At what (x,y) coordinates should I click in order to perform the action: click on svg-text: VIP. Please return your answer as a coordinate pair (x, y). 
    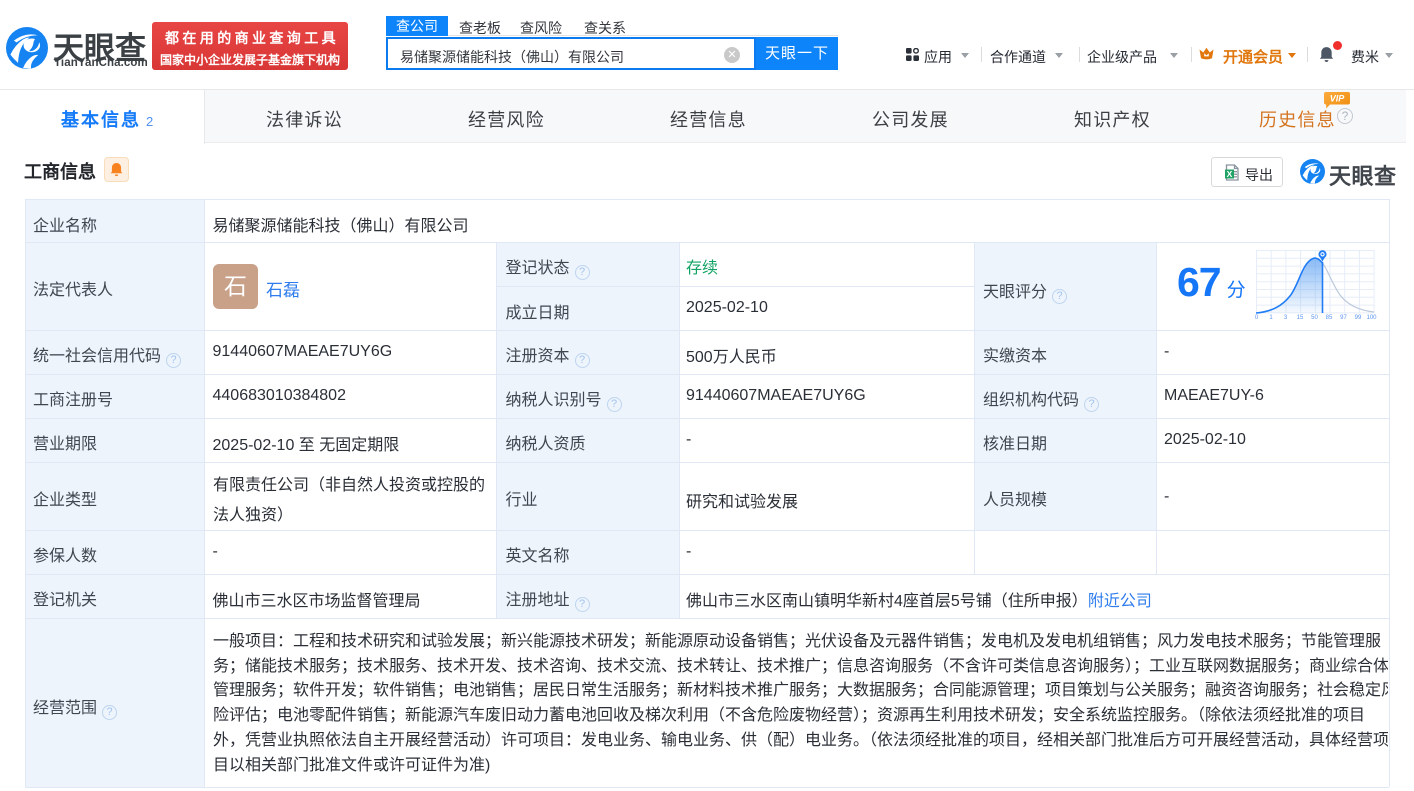
    Looking at the image, I should click on (1338, 99).